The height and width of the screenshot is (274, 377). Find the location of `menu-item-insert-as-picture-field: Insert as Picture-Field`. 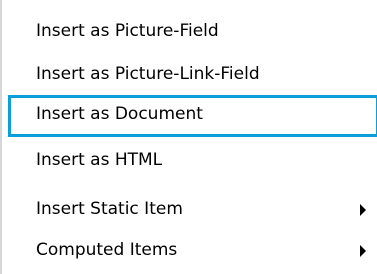

menu-item-insert-as-picture-field: Insert as Picture-Field is located at coordinates (192, 32).